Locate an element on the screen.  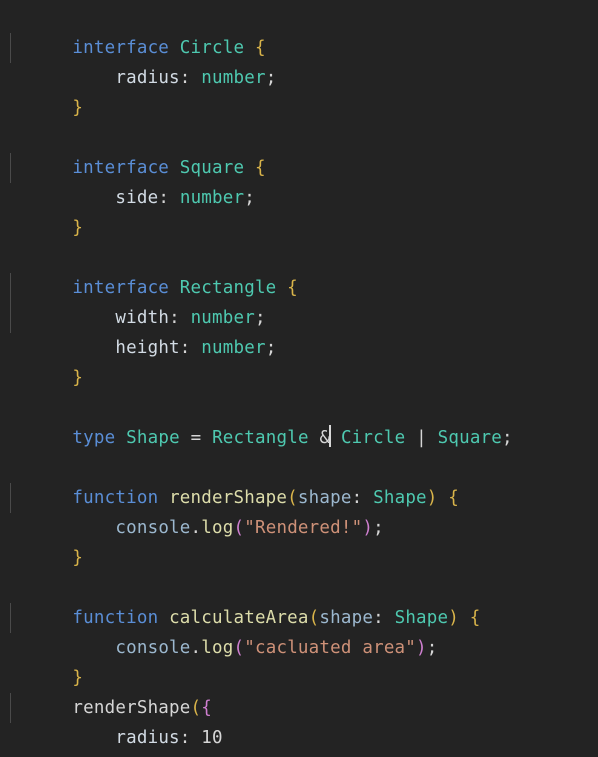
code-line-object-member: radius: 10 is located at coordinates (299, 720).